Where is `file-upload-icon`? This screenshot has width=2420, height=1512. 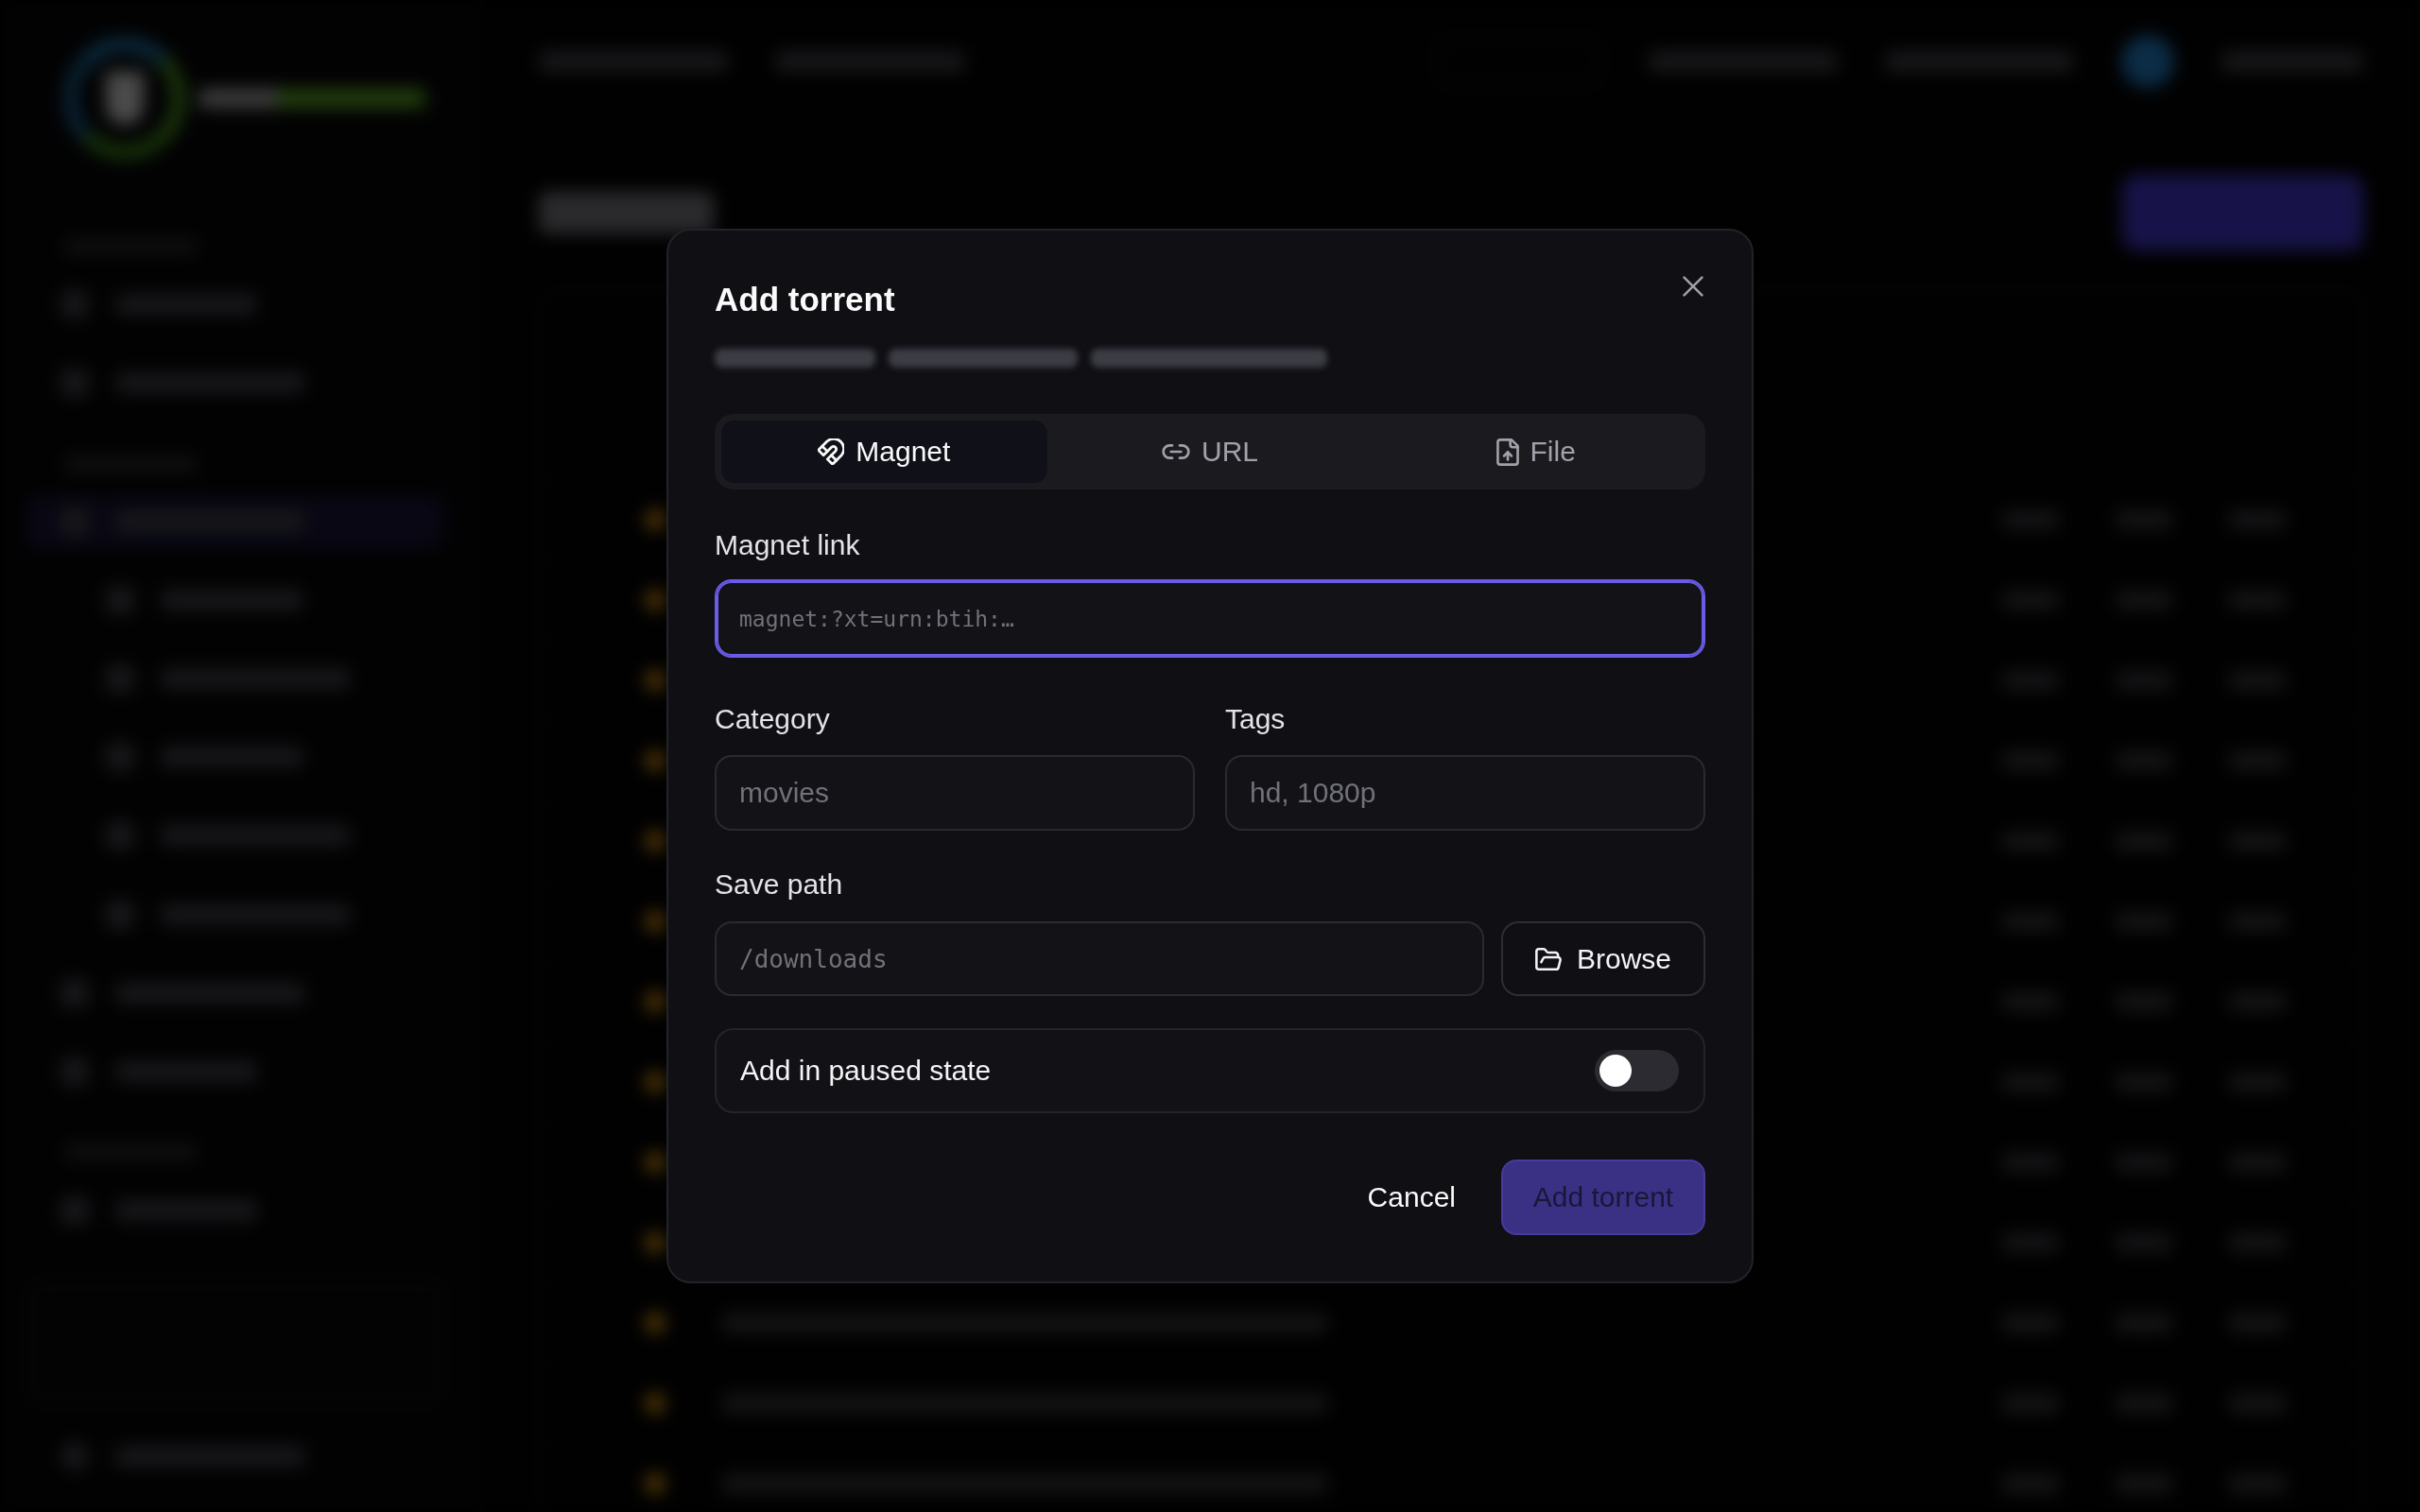
file-upload-icon is located at coordinates (1507, 452).